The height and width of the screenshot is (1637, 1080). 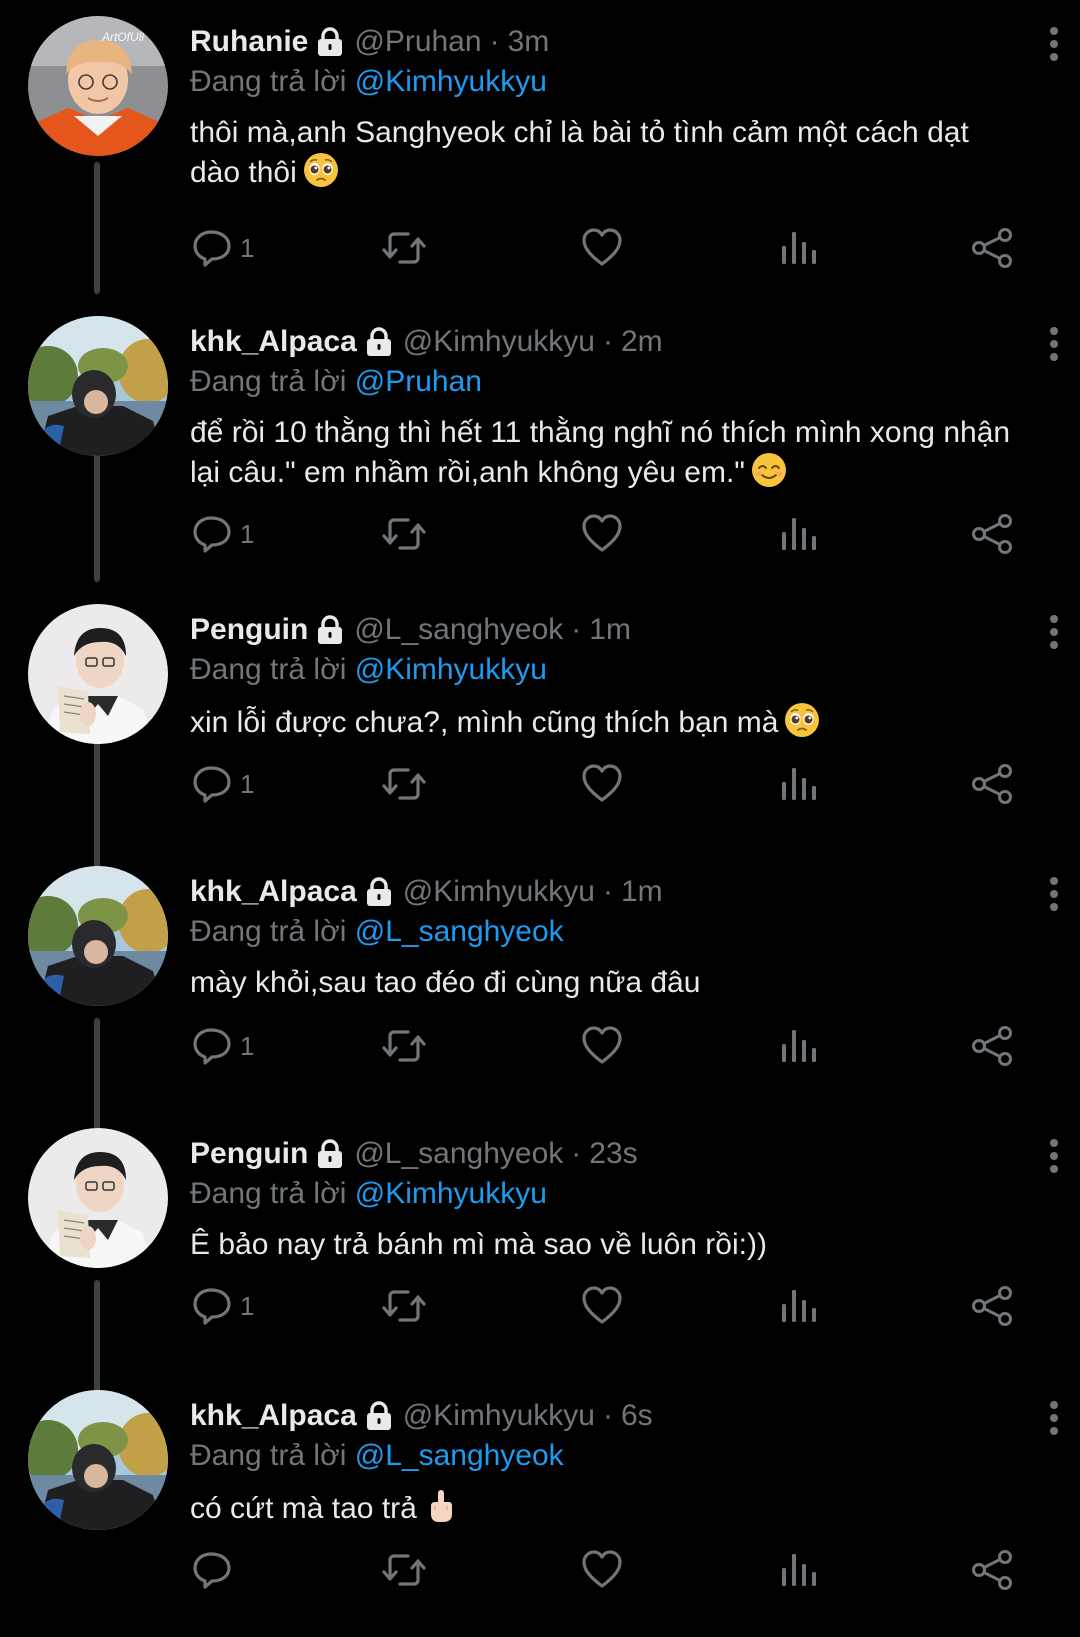 I want to click on reply-button, so click(x=215, y=1570).